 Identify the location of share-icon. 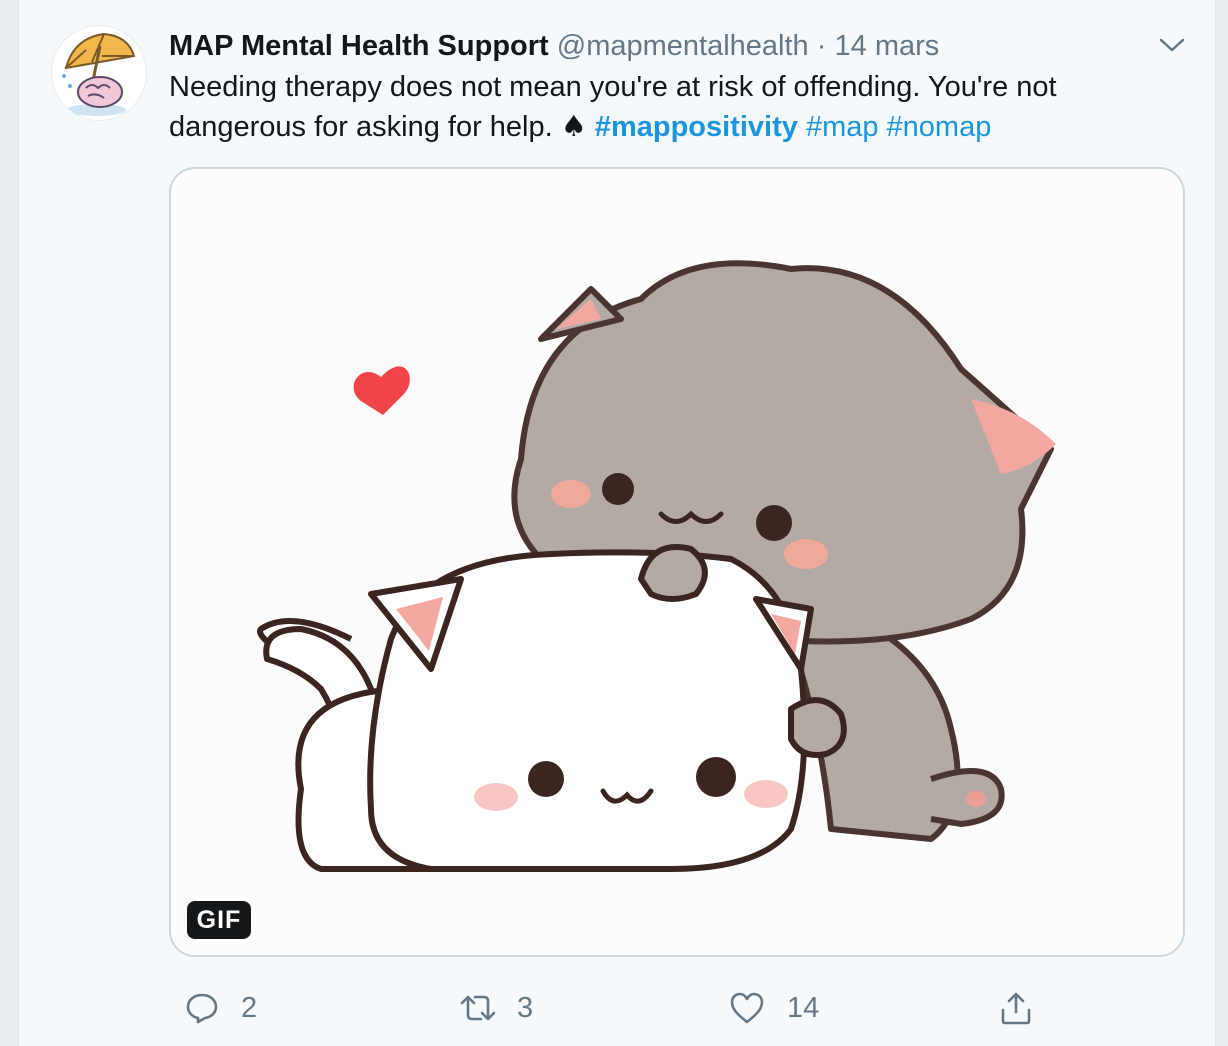
(1016, 1008).